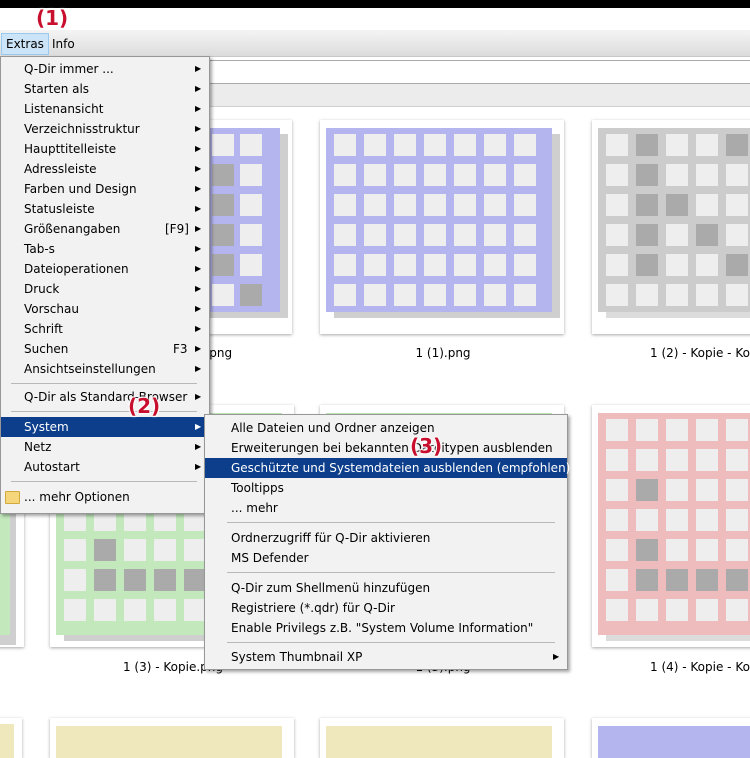  What do you see at coordinates (11, 738) in the screenshot?
I see `thumbnail-row3-left` at bounding box center [11, 738].